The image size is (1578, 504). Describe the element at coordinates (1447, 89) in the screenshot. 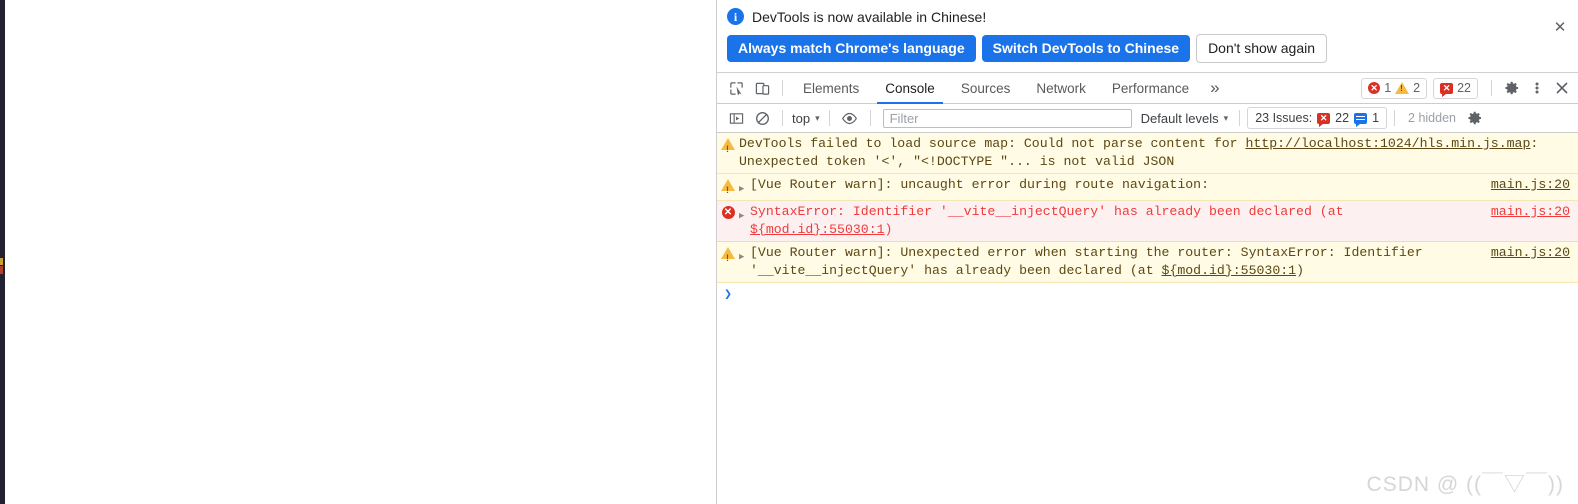

I see `issue-badge-icon: ✕` at that location.